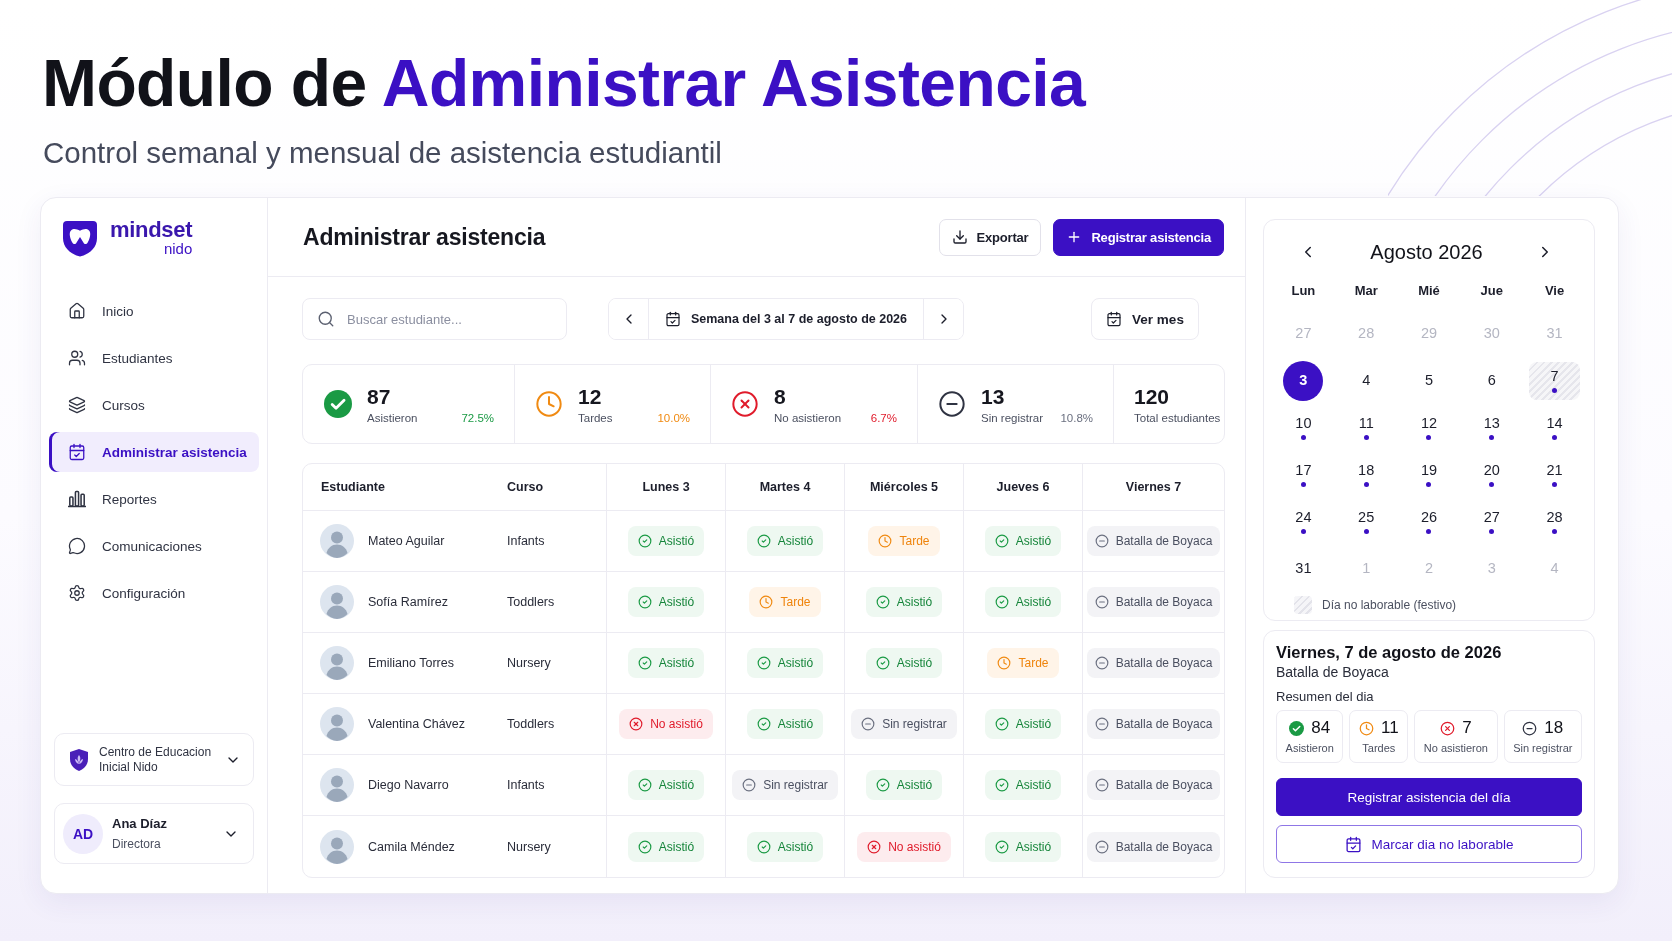 Image resolution: width=1672 pixels, height=941 pixels. I want to click on course-name: Nursery, so click(529, 663).